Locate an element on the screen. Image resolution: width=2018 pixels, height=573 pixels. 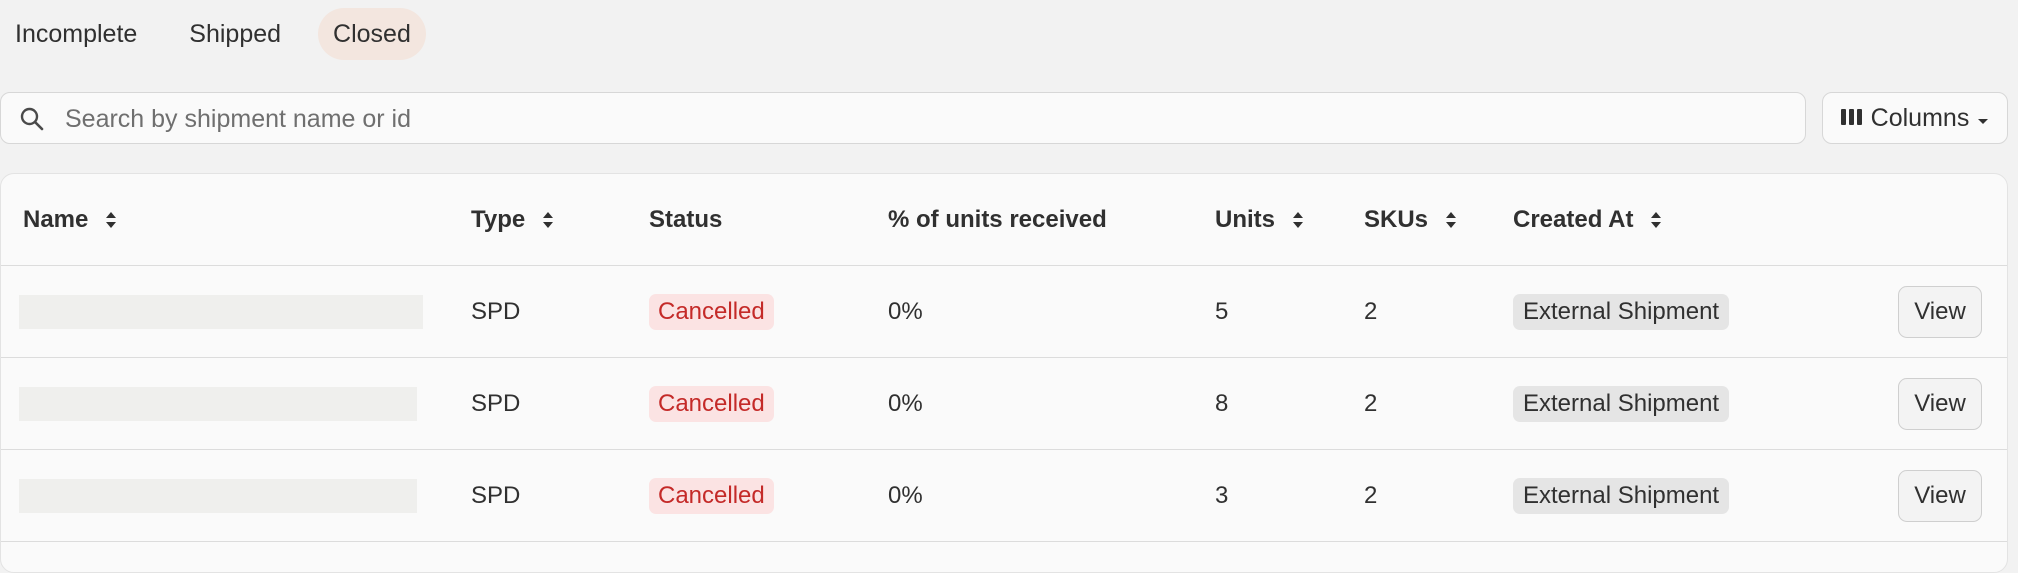
status-tabs: Incomplete Shipped Closed is located at coordinates (224, 34).